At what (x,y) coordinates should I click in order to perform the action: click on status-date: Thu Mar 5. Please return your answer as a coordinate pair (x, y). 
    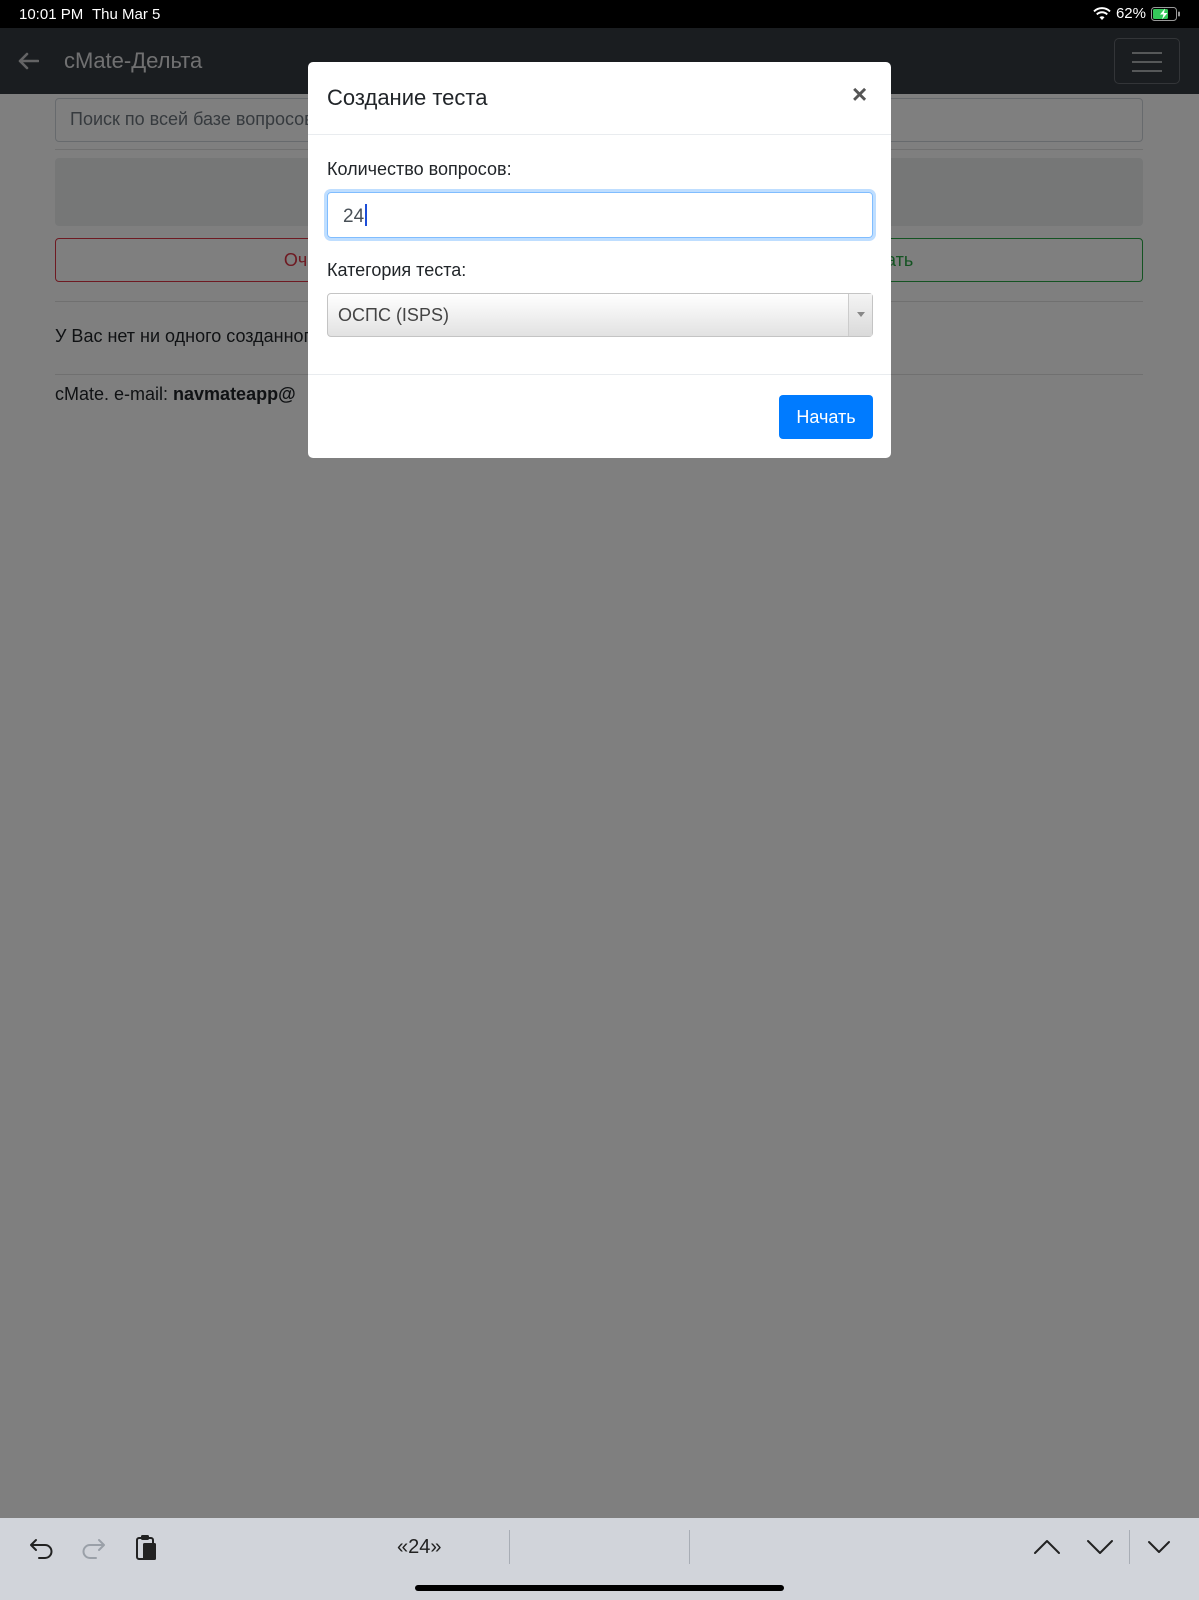
    Looking at the image, I should click on (126, 14).